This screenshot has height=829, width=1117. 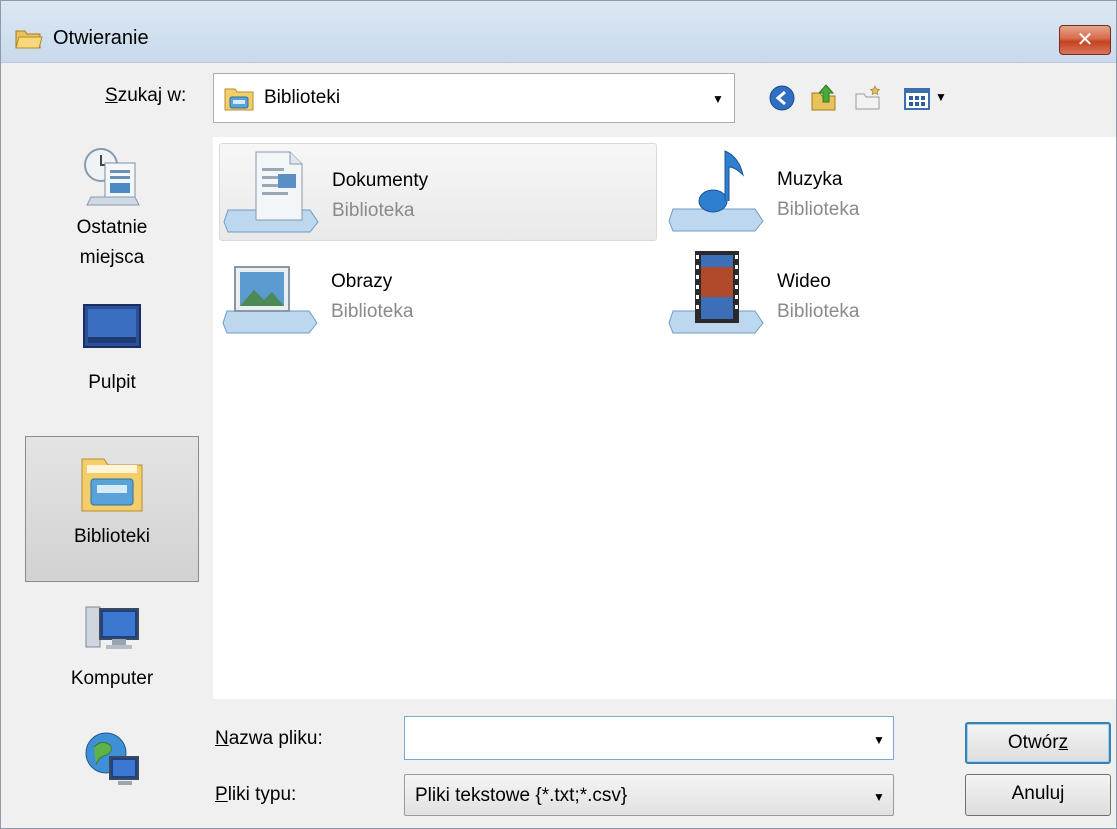 What do you see at coordinates (112, 651) in the screenshot?
I see `place-computer: Komputer` at bounding box center [112, 651].